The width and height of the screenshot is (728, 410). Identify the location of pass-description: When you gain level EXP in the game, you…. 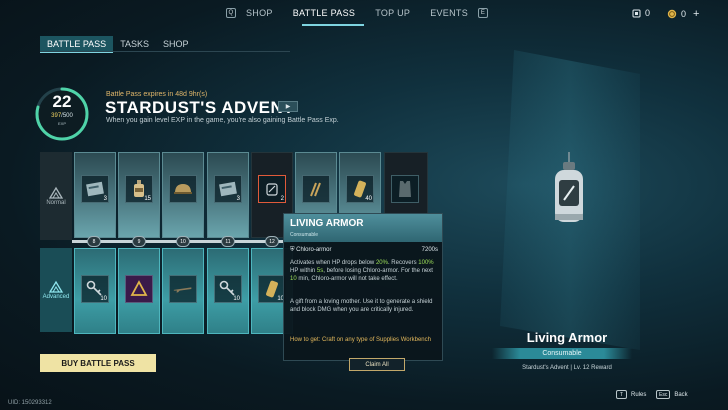
(222, 120).